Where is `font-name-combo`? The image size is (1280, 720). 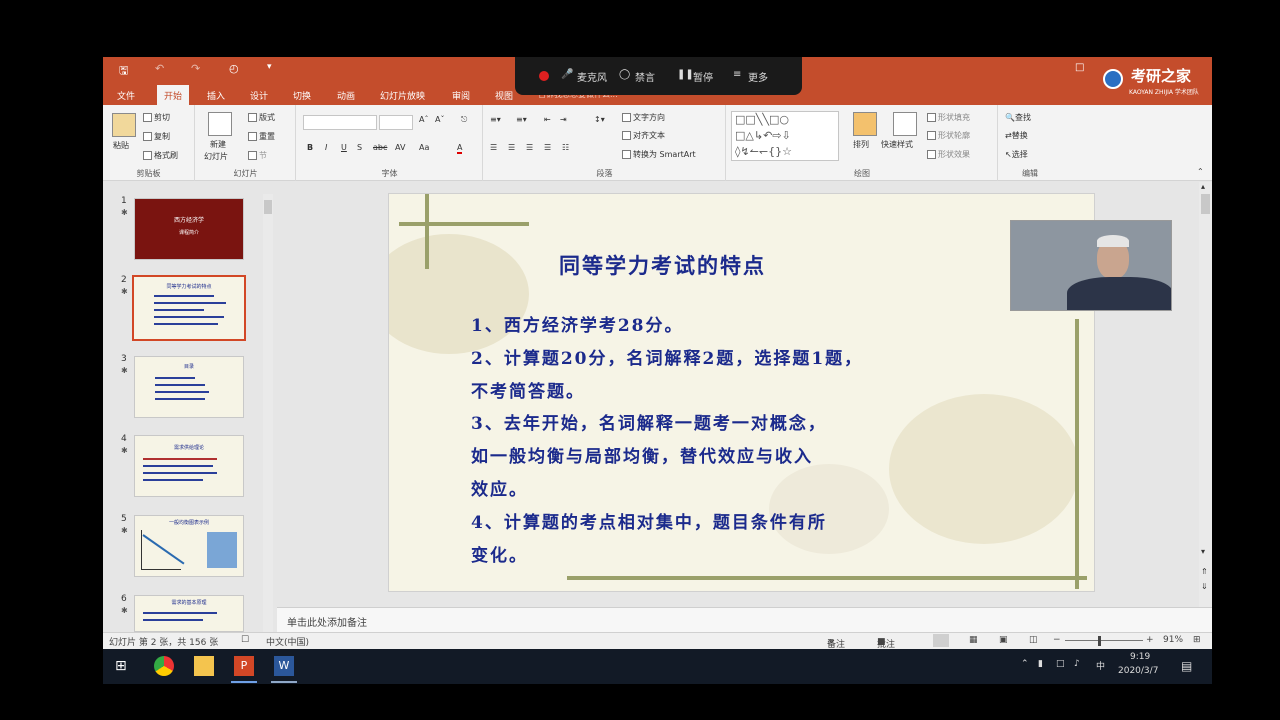
font-name-combo is located at coordinates (340, 122).